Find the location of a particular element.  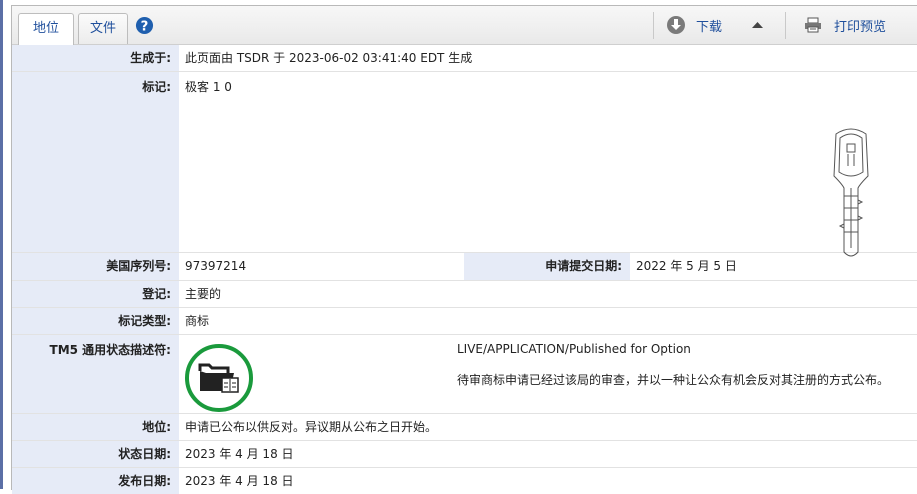

question-circle-icon: ? is located at coordinates (144, 25).